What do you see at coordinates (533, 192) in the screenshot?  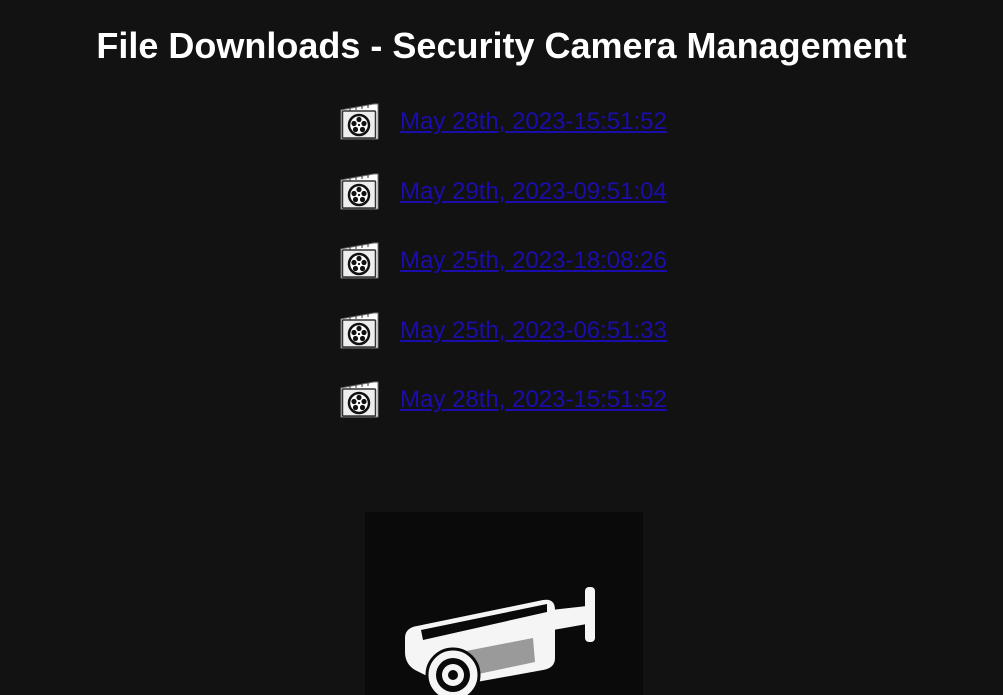 I see `file-download-link: May 29th, 2023-09:51:04` at bounding box center [533, 192].